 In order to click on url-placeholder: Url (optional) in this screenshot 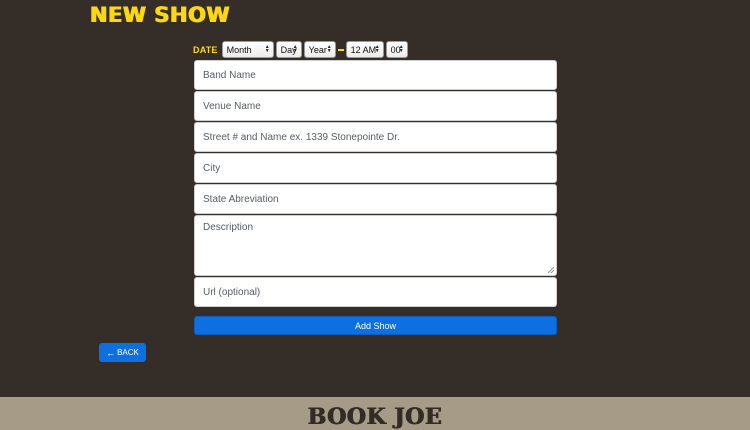, I will do `click(232, 292)`.